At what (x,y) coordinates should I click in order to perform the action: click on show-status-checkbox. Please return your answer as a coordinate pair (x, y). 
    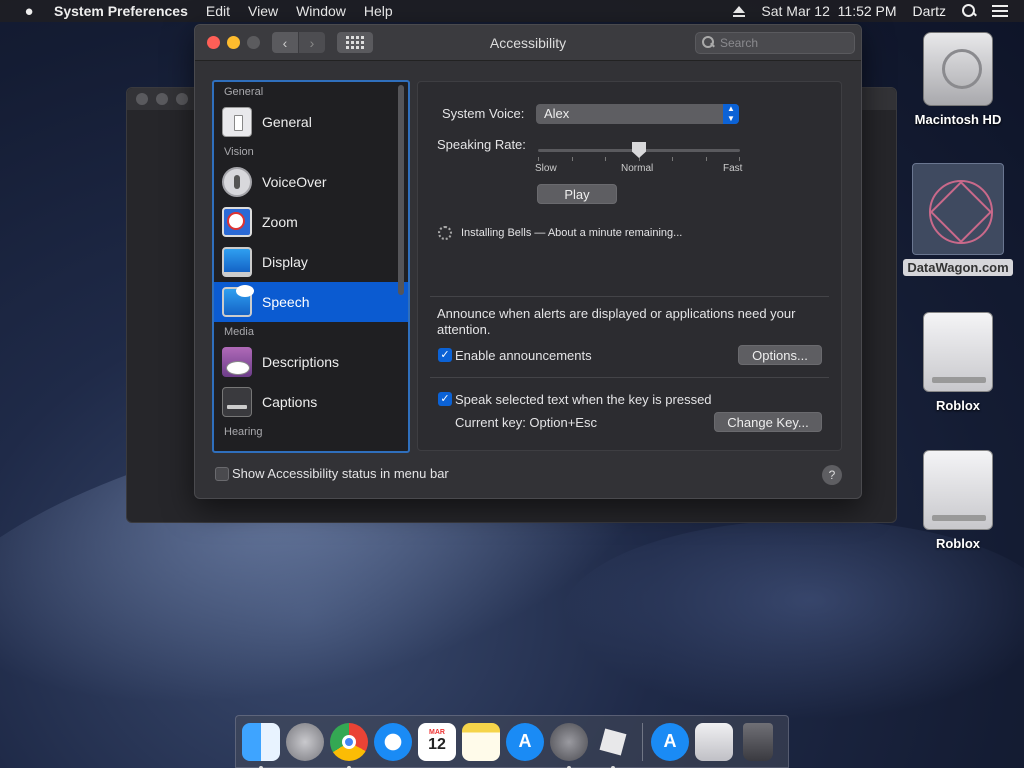
    Looking at the image, I should click on (222, 474).